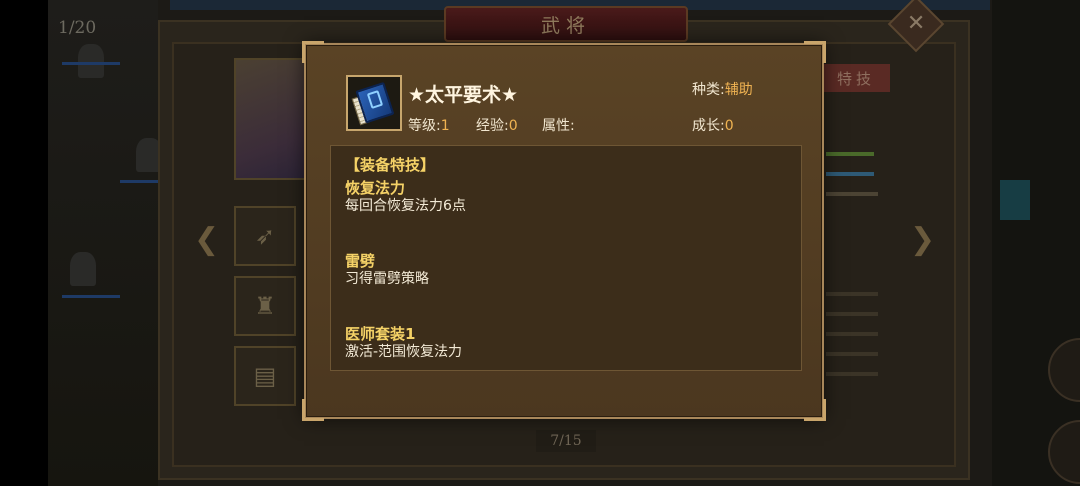 The width and height of the screenshot is (1080, 486). What do you see at coordinates (424, 126) in the screenshot?
I see `level-label: 等级:` at bounding box center [424, 126].